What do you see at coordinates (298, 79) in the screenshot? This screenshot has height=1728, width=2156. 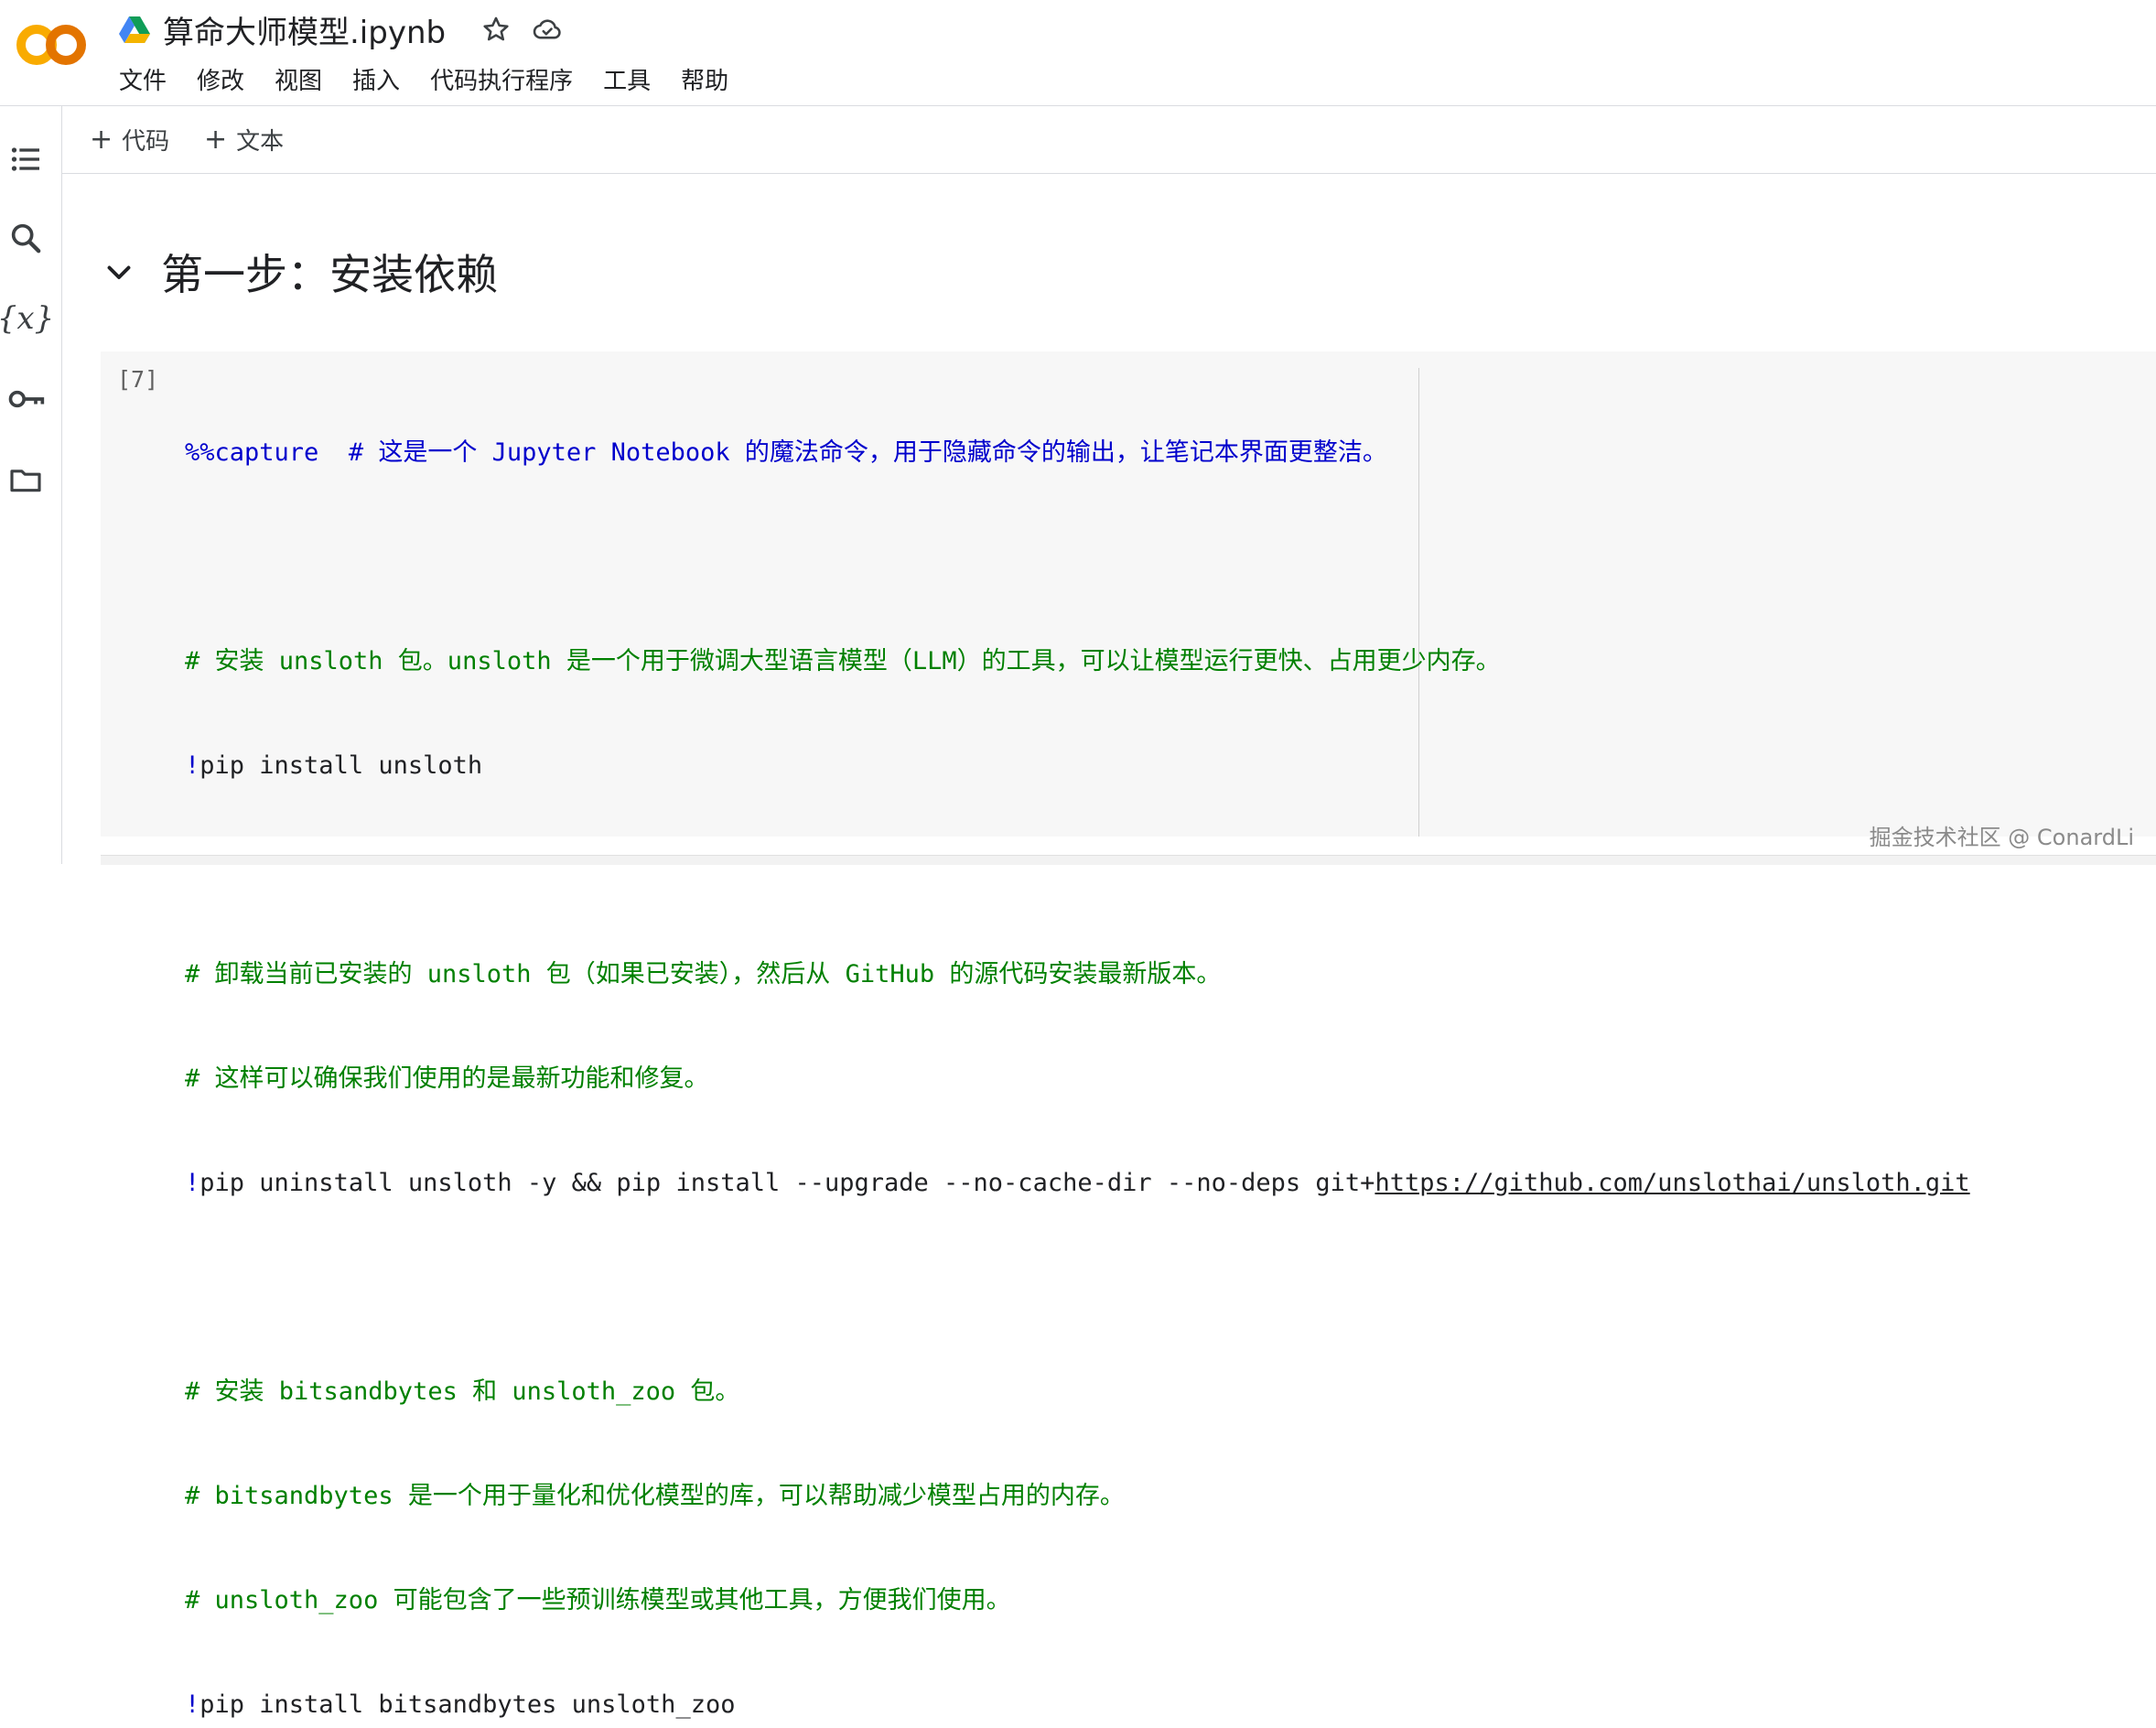 I see `menu-view: 视图` at bounding box center [298, 79].